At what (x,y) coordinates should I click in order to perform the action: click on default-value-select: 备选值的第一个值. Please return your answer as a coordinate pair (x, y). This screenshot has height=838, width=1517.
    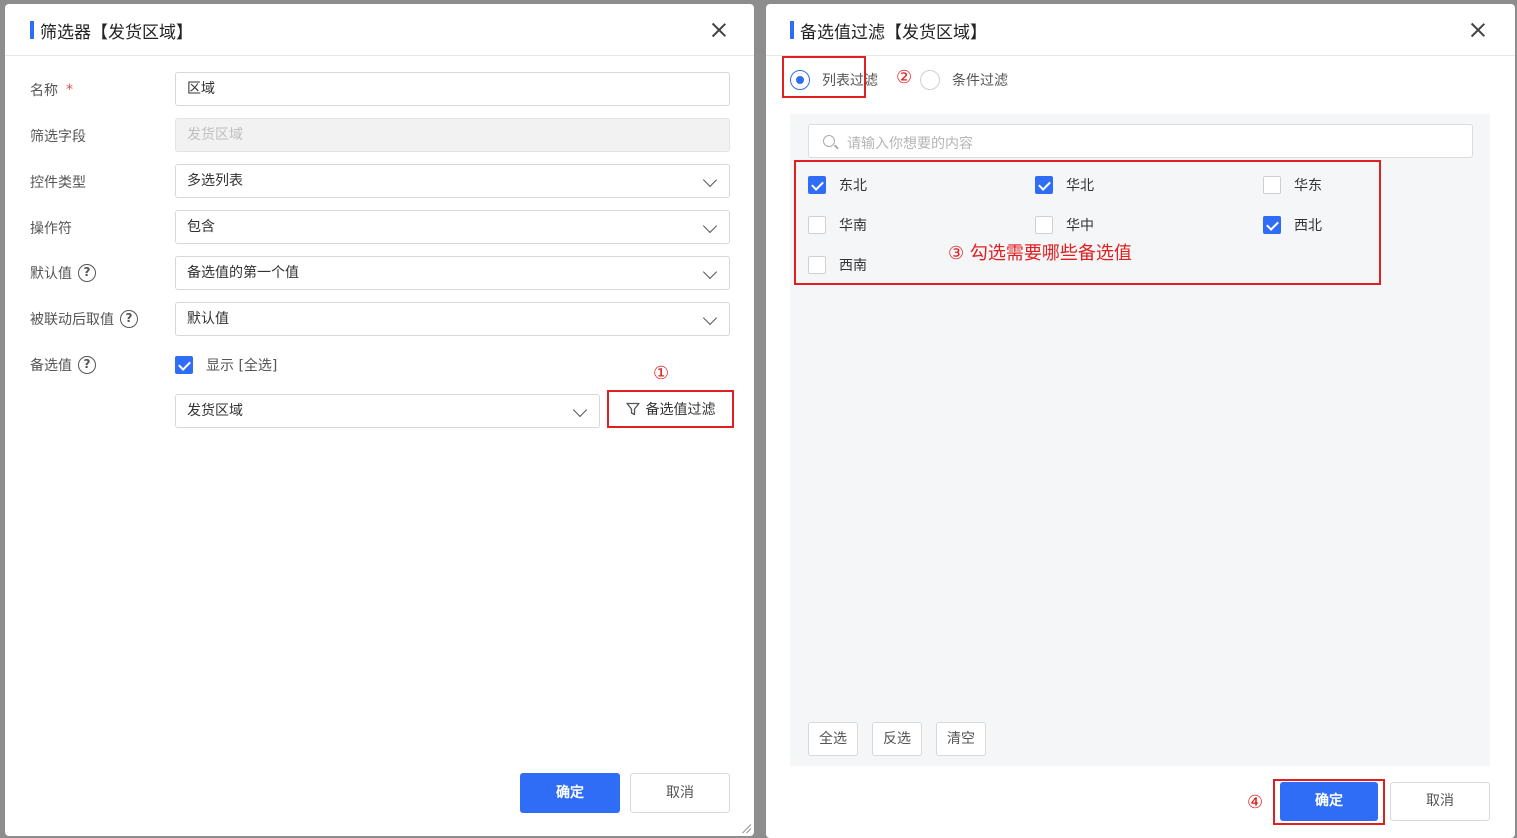
    Looking at the image, I should click on (452, 273).